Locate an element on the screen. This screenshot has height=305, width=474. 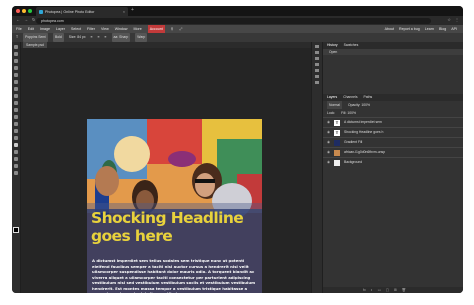
blend-row: Normal Opacity: 100% is located at coordinates (393, 105).